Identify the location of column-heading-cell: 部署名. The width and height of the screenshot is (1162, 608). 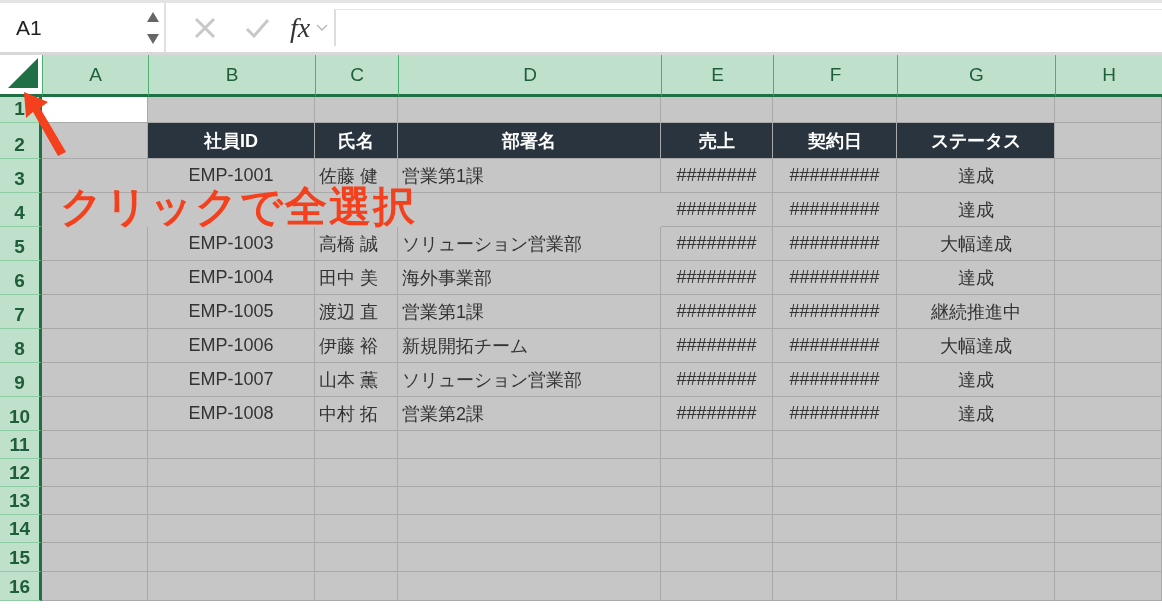
(529, 141).